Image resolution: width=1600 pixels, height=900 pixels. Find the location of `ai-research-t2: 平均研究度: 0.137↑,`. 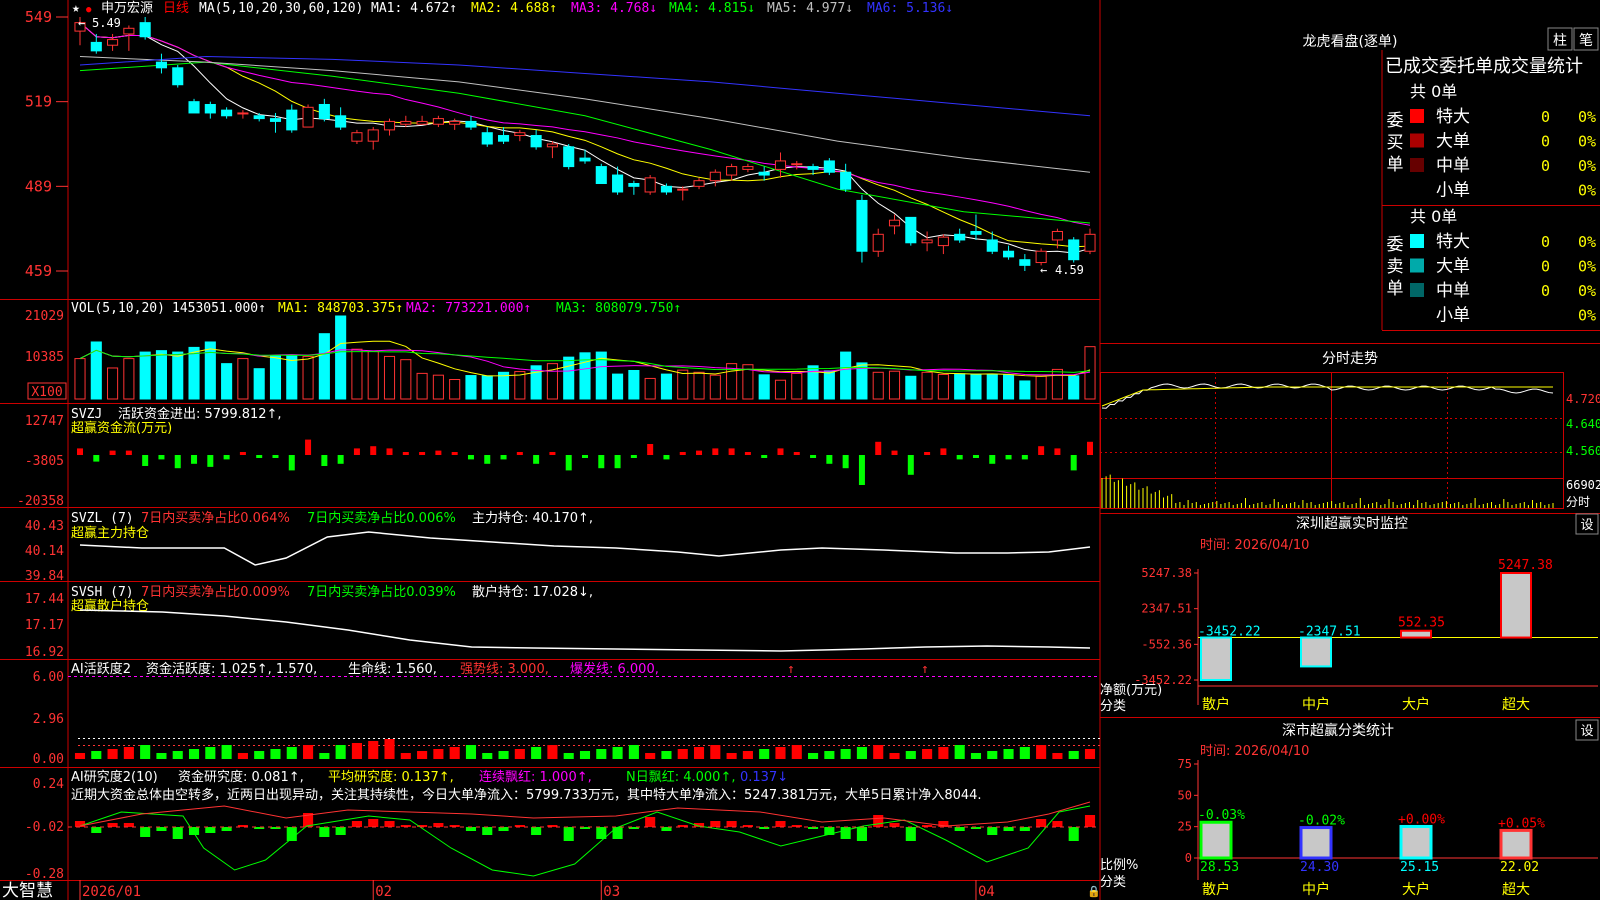

ai-research-t2: 平均研究度: 0.137↑, is located at coordinates (391, 777).